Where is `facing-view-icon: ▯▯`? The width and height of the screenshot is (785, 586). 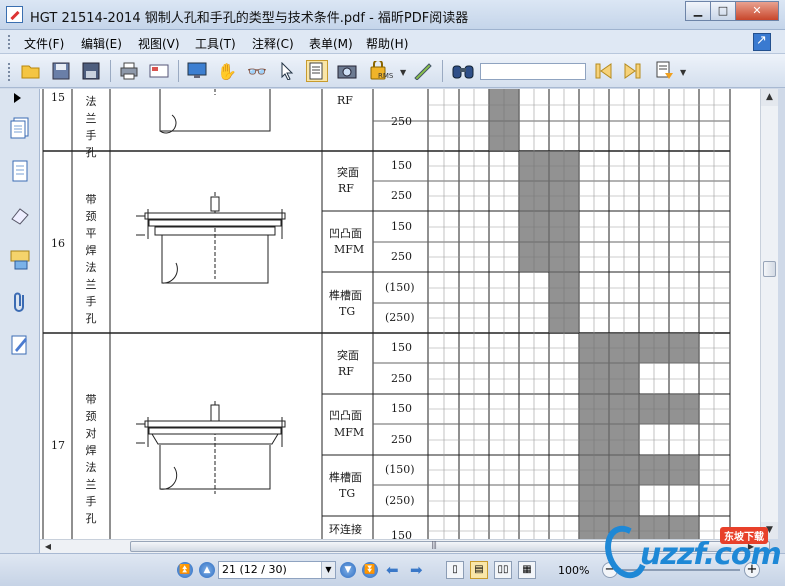 facing-view-icon: ▯▯ is located at coordinates (503, 570).